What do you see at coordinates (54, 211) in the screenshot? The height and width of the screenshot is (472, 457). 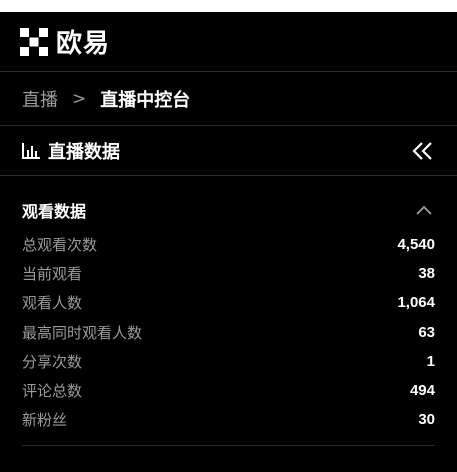 I see `viewing-data-title: 观看数据` at bounding box center [54, 211].